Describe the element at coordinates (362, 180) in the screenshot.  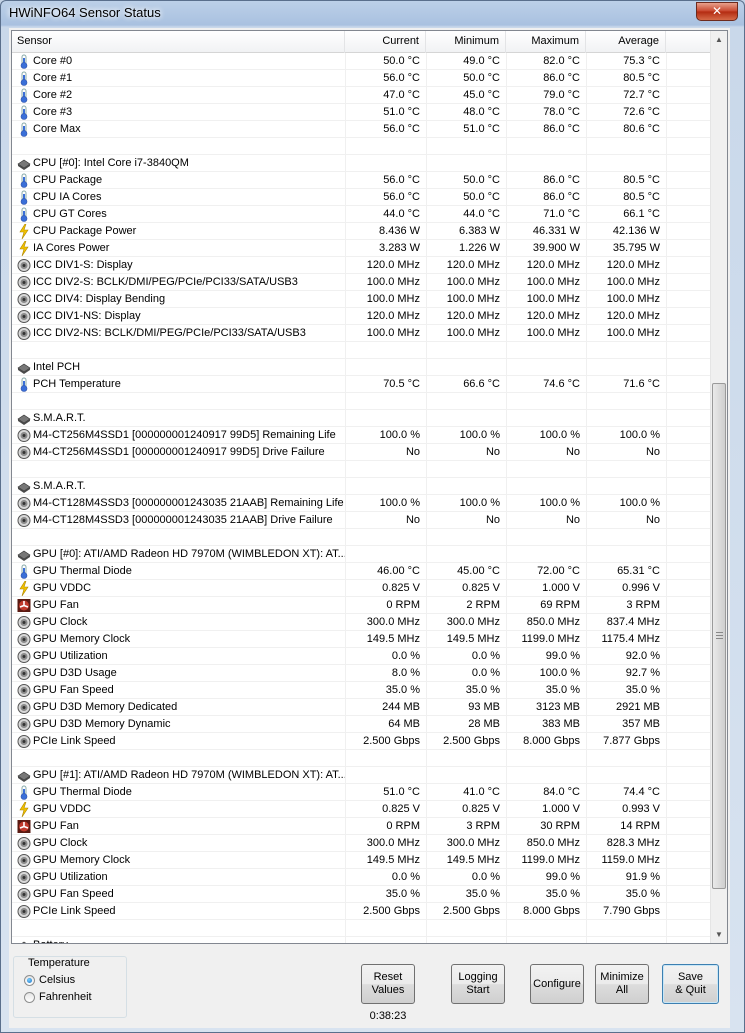
I see `sensor-row: CPU Package 56.0 °C 50.0 °C 86.0 °C 80.5 °C` at that location.